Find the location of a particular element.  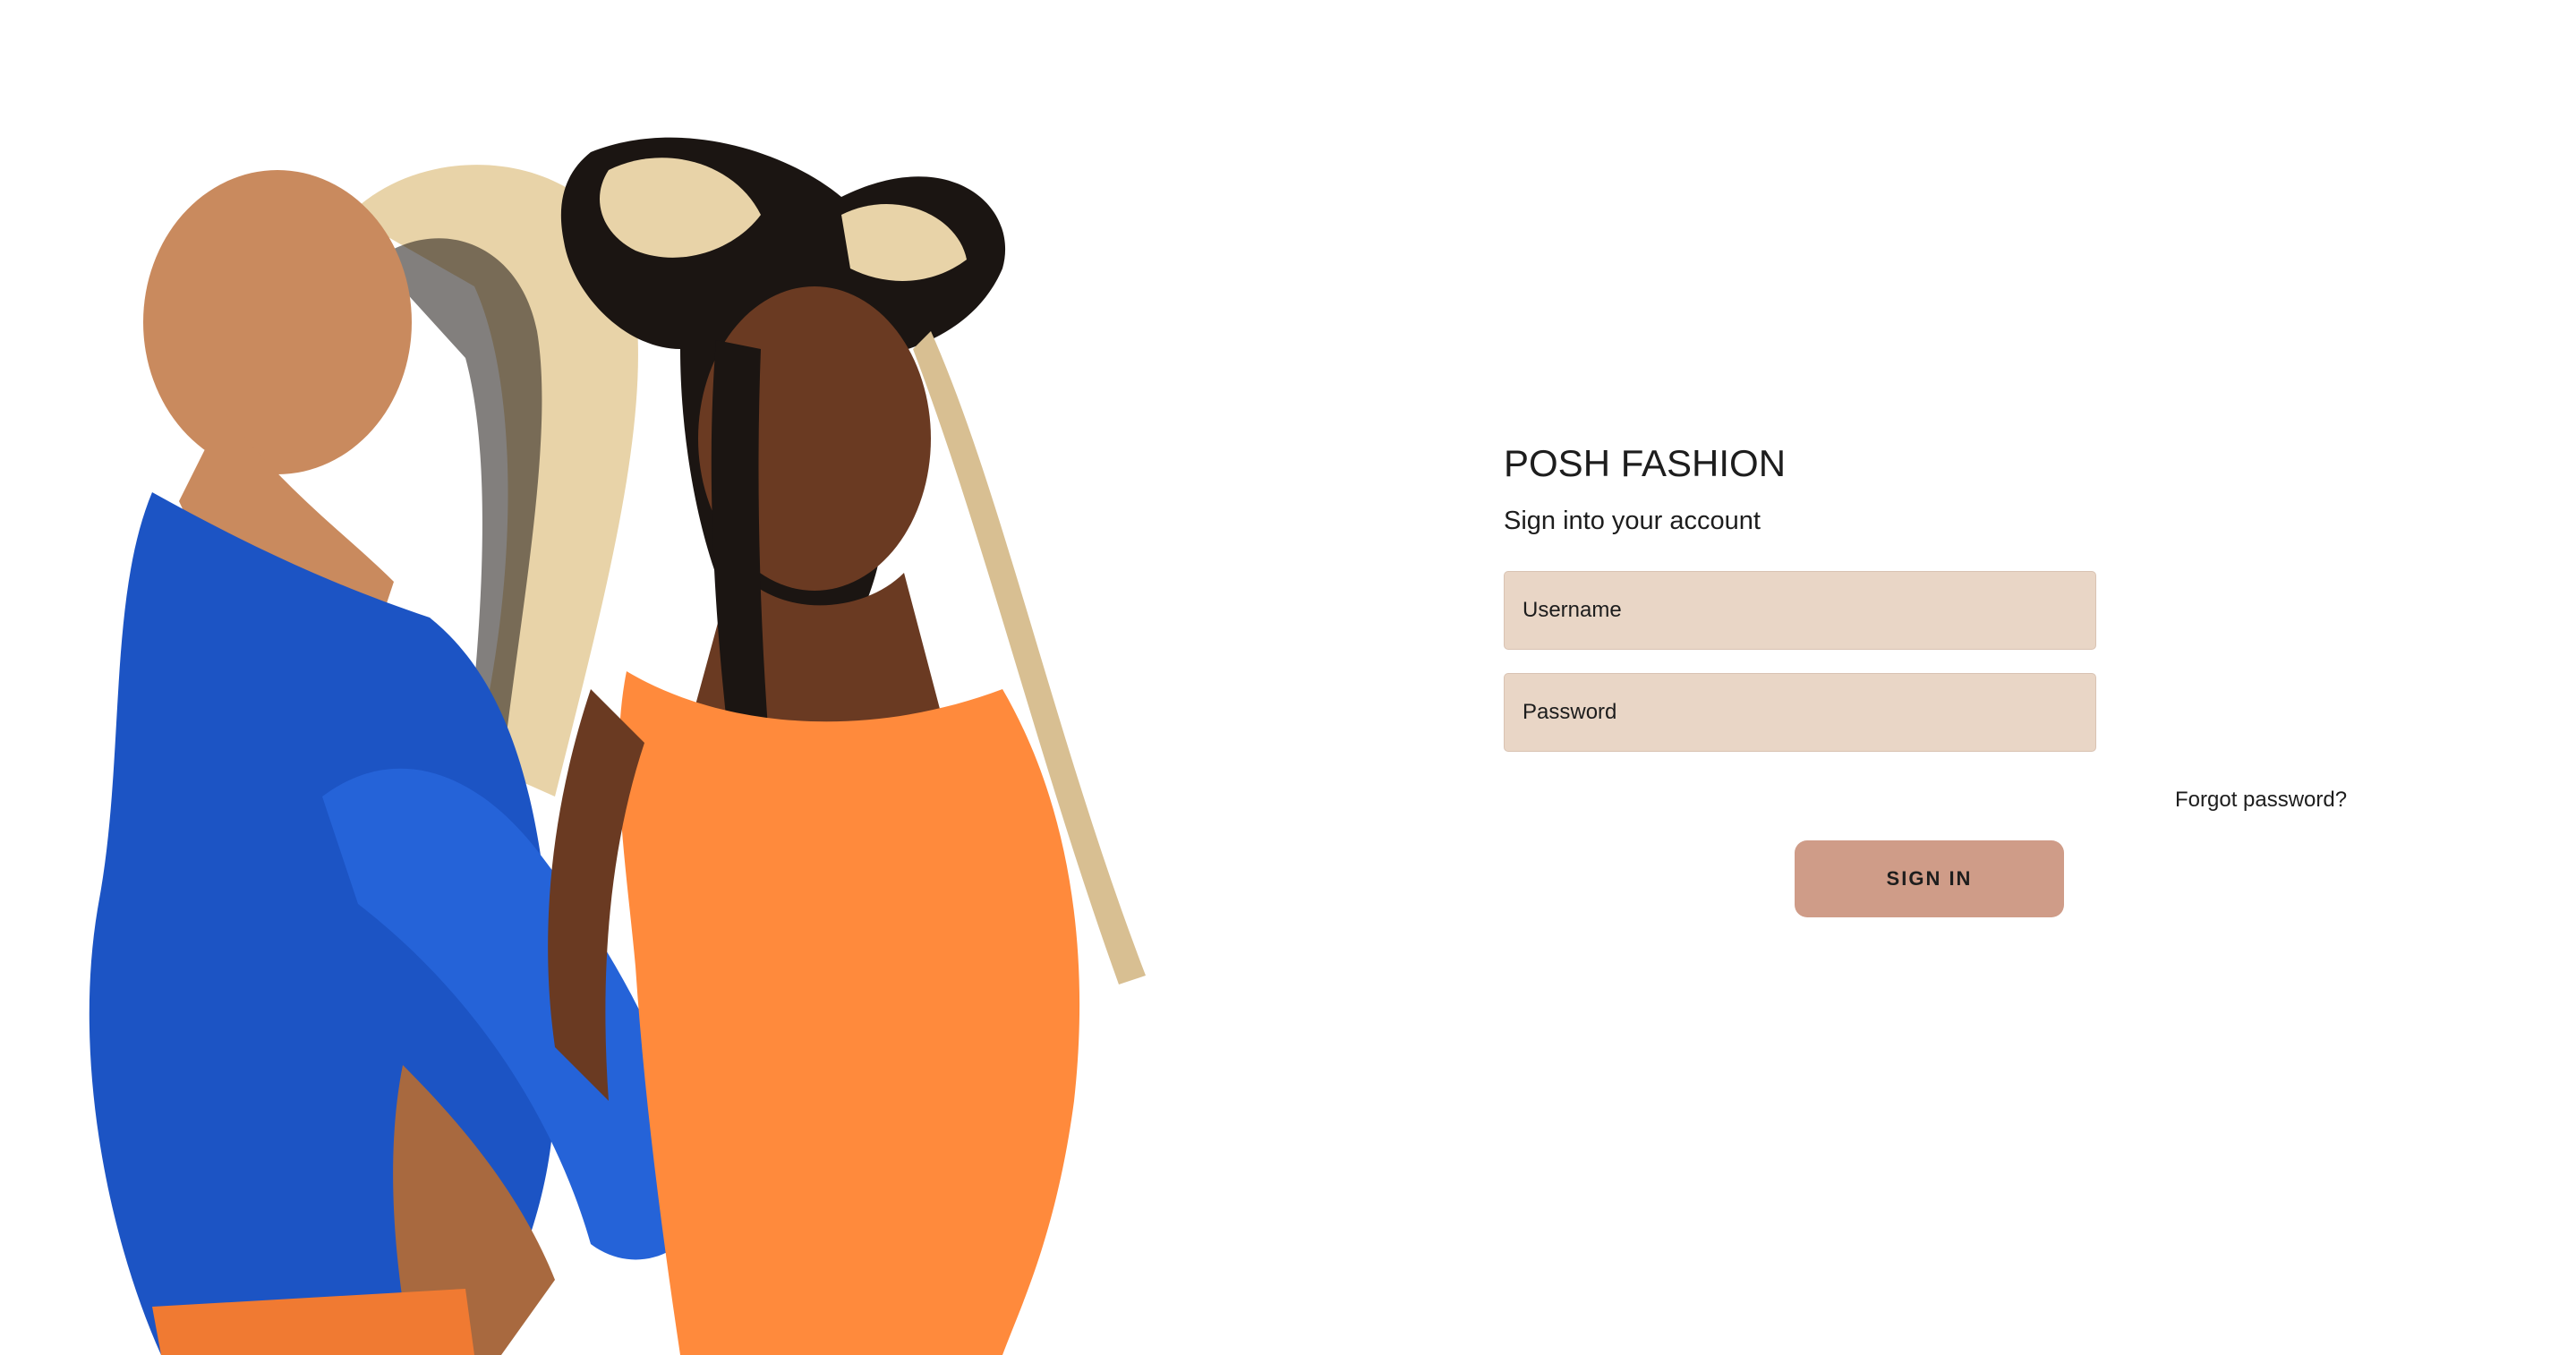

password-field is located at coordinates (1800, 713).